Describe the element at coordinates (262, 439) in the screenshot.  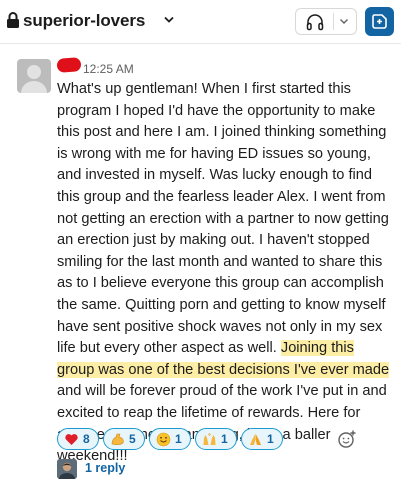
I see `reaction-folded-hands: 1` at that location.